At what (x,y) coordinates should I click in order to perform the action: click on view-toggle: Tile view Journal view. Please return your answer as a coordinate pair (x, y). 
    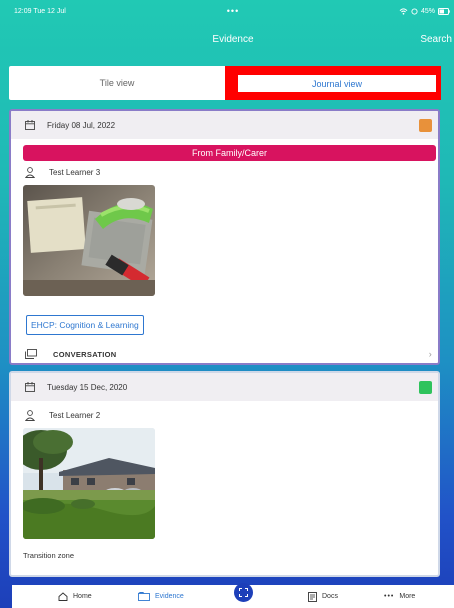
    Looking at the image, I should click on (225, 83).